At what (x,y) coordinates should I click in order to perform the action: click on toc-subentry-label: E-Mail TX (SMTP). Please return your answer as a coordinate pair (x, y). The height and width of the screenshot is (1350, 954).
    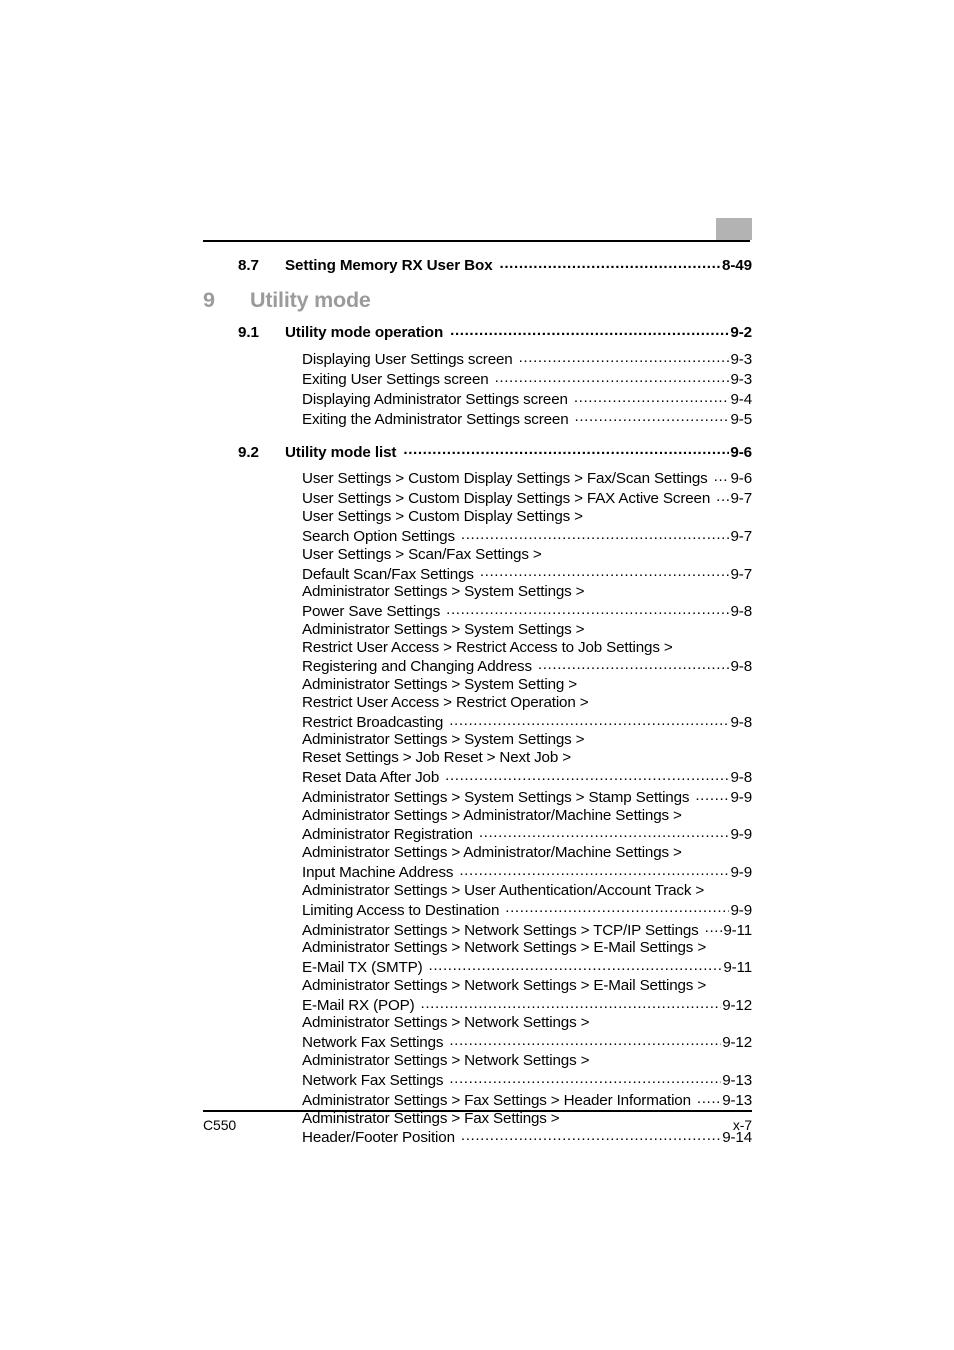
    Looking at the image, I should click on (362, 968).